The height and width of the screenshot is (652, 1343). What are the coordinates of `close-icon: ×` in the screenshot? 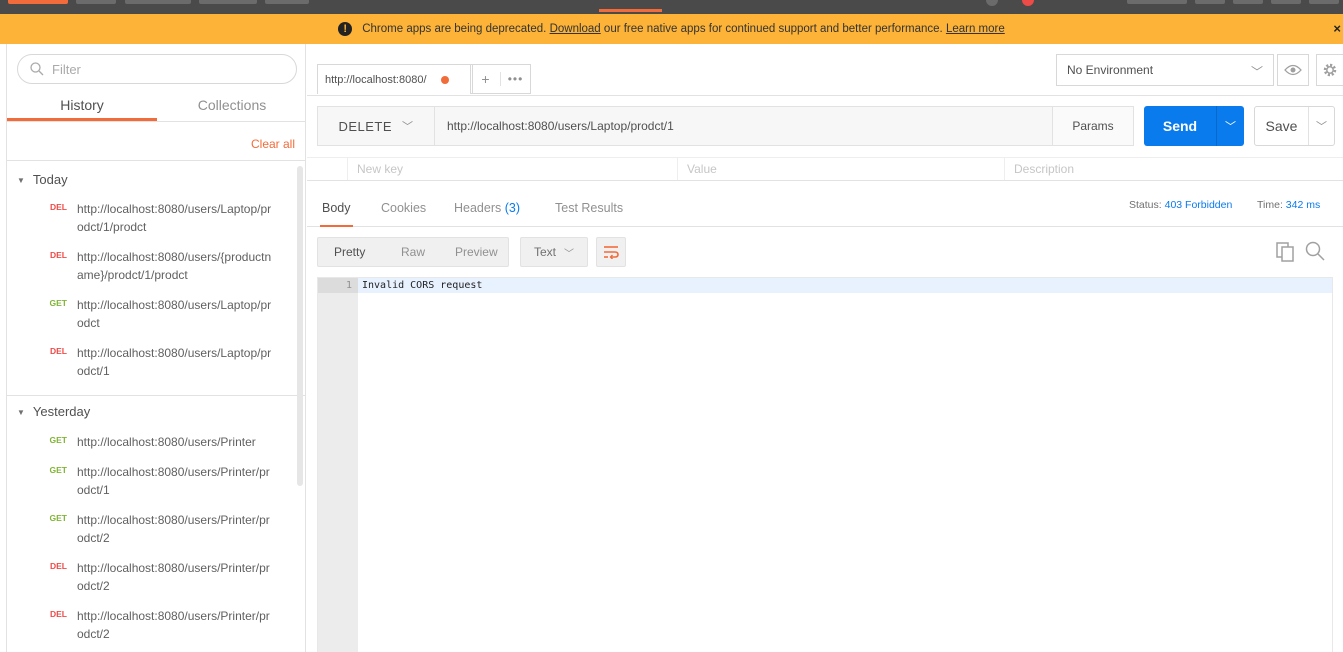 It's located at (1337, 28).